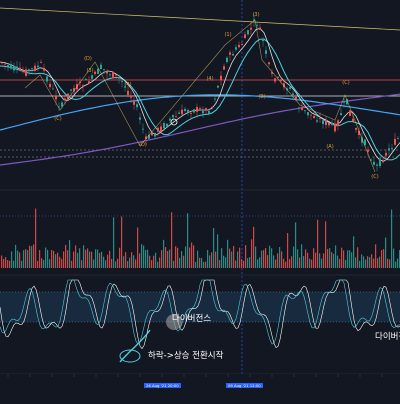 This screenshot has width=400, height=404. What do you see at coordinates (200, 387) in the screenshot?
I see `time-axis` at bounding box center [200, 387].